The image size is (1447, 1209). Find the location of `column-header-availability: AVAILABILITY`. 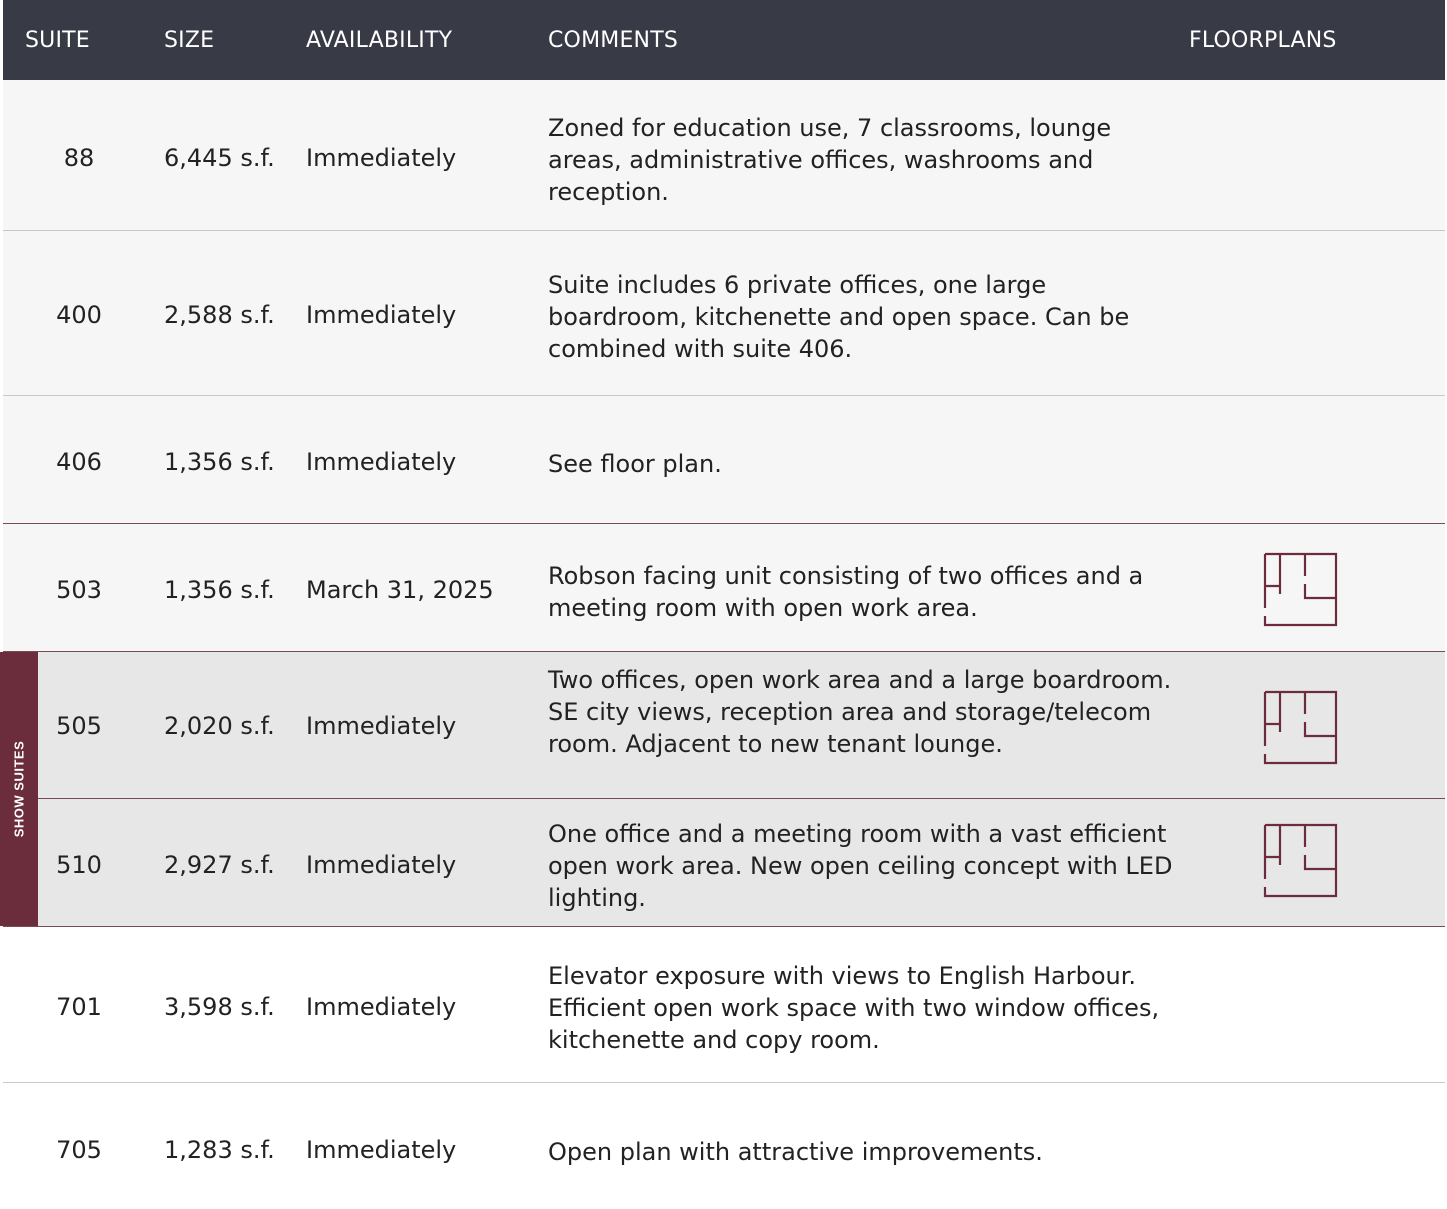

column-header-availability: AVAILABILITY is located at coordinates (379, 40).